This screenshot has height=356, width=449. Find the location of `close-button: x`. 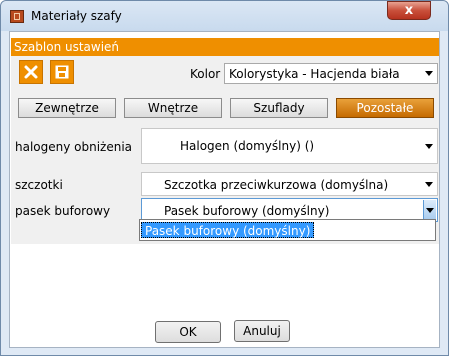

close-button: x is located at coordinates (409, 10).